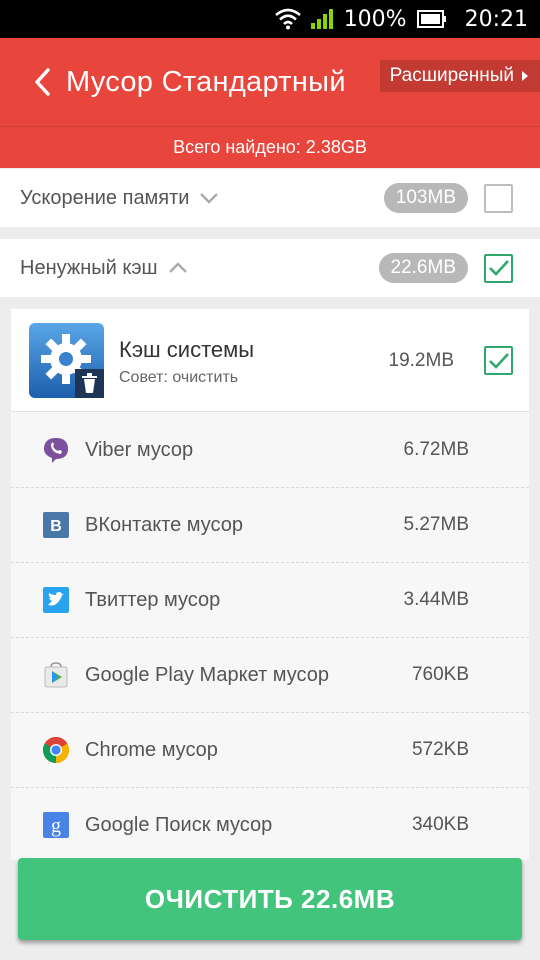 The height and width of the screenshot is (960, 540). I want to click on page-title: Мусор Стандартный, so click(206, 81).